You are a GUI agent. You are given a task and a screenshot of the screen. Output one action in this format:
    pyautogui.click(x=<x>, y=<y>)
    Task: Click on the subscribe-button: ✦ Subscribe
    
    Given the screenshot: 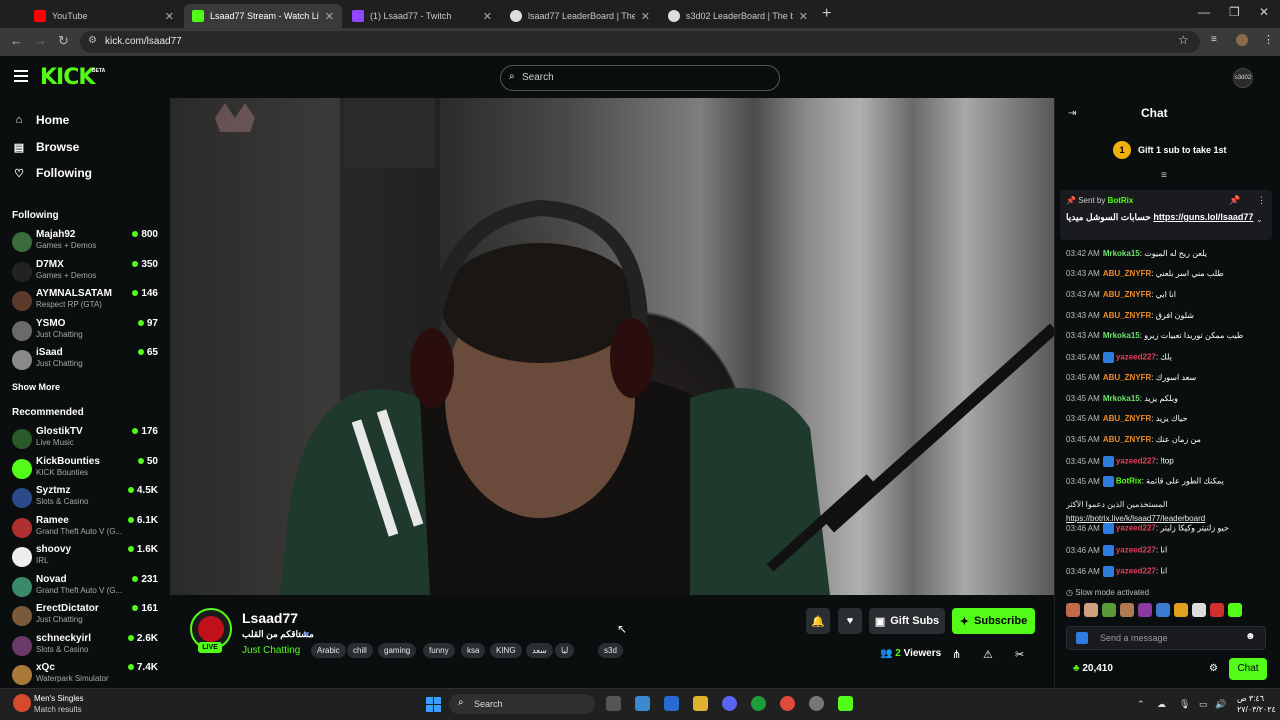 What is the action you would take?
    pyautogui.click(x=993, y=621)
    